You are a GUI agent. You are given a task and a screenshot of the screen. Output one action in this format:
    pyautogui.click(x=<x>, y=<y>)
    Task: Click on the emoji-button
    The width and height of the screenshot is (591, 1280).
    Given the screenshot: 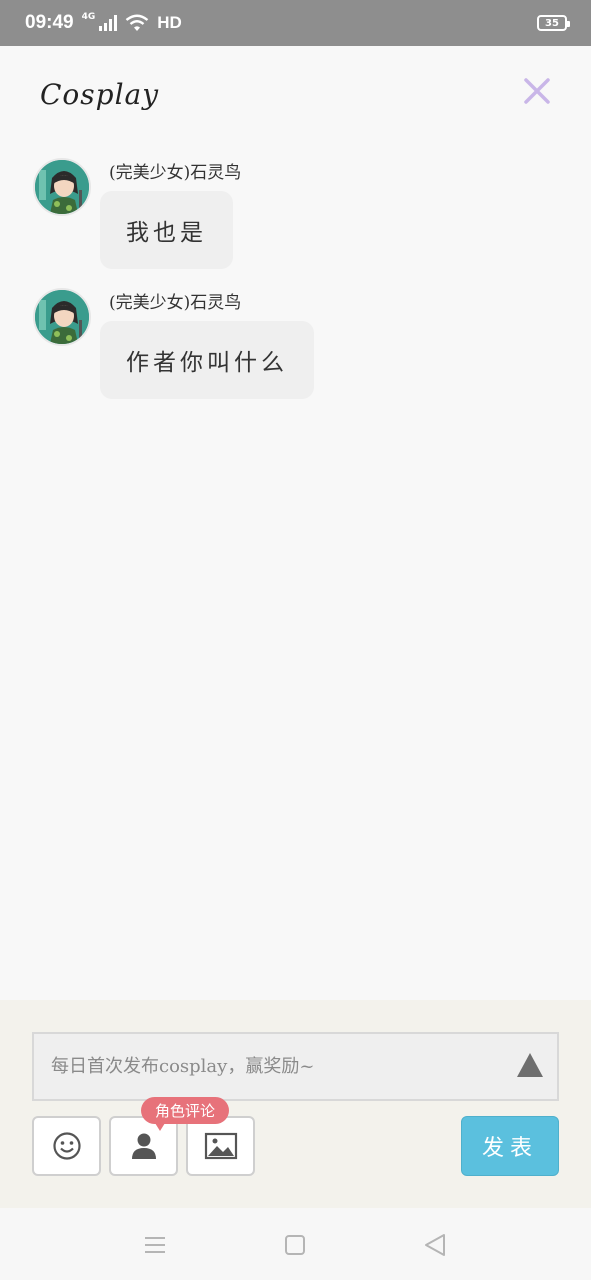 What is the action you would take?
    pyautogui.click(x=66, y=1146)
    